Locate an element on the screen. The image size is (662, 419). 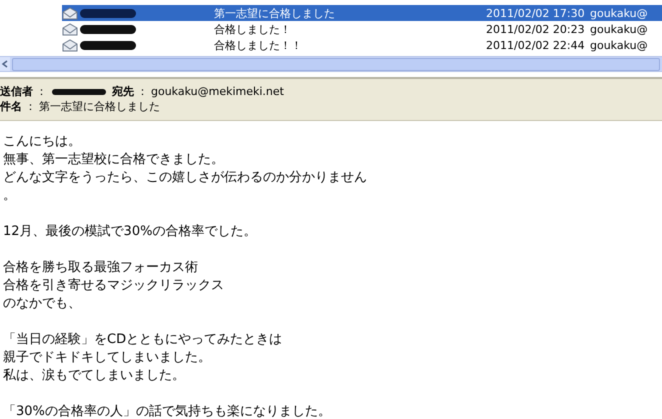
message-row: 合格しました！！ 2011/02/02 22:44 goukaku@ is located at coordinates (362, 44).